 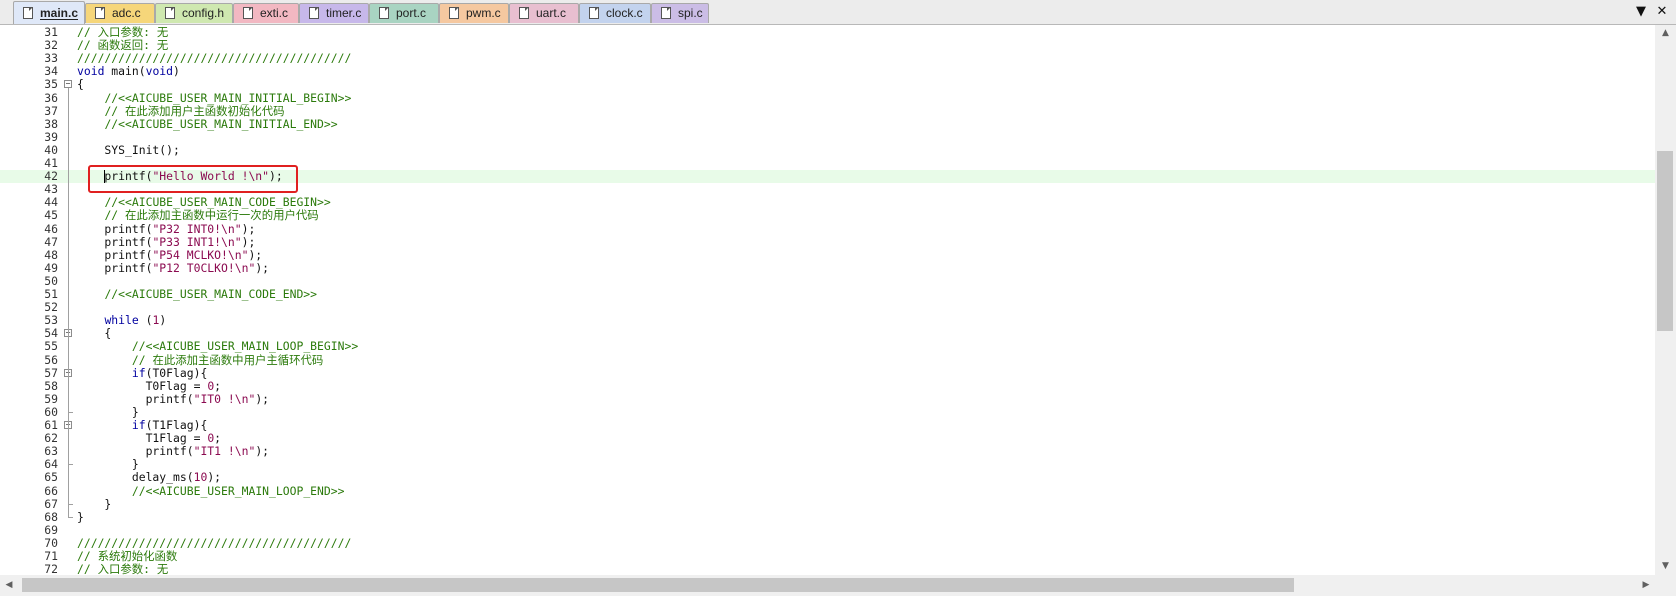 What do you see at coordinates (51, 202) in the screenshot?
I see `line-number: 44` at bounding box center [51, 202].